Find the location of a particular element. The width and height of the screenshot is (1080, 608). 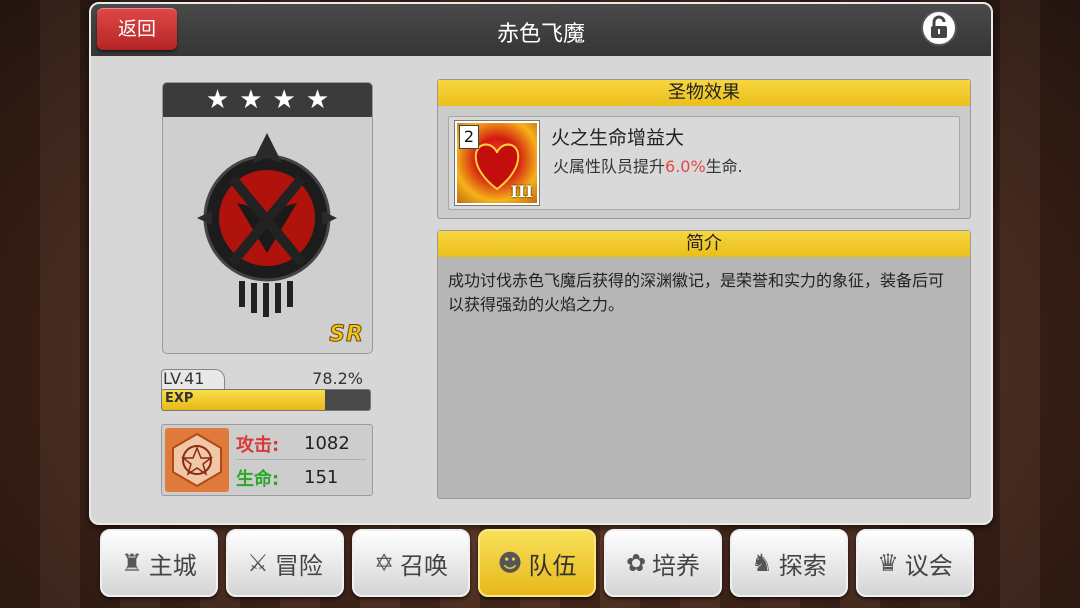

castle-icon: ♜ is located at coordinates (132, 563).